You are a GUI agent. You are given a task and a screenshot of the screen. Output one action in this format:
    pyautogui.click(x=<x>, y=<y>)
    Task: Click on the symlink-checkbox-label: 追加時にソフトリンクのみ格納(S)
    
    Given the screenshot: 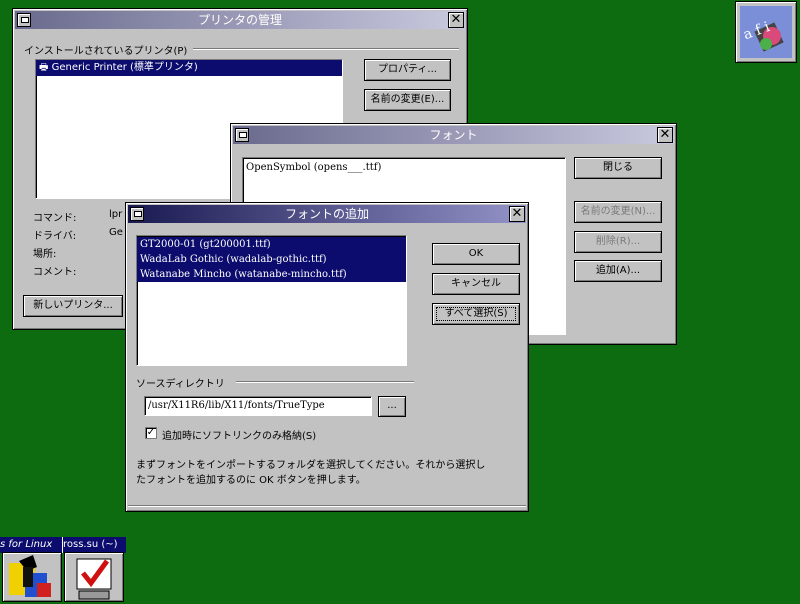 What is the action you would take?
    pyautogui.click(x=239, y=434)
    